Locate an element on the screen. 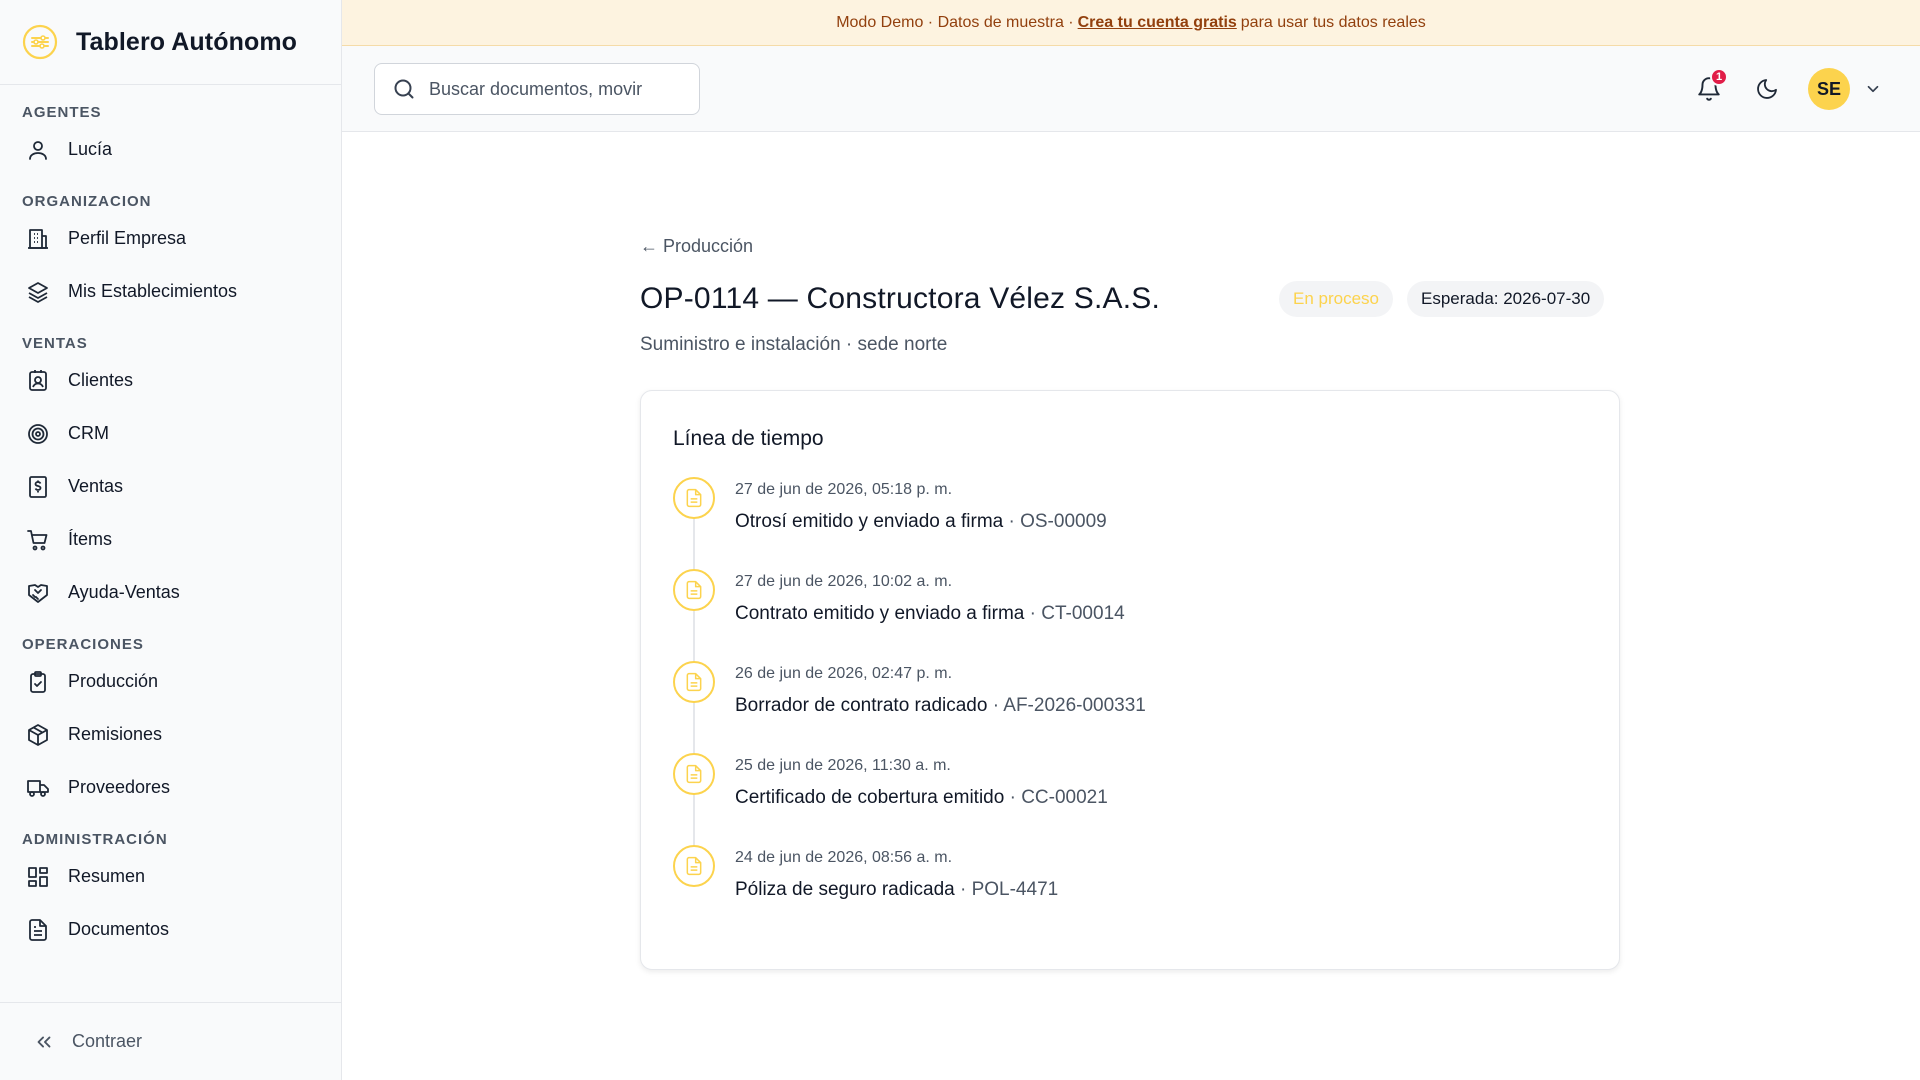 Image resolution: width=1920 pixels, height=1080 pixels. dashboard-icon is located at coordinates (38, 877).